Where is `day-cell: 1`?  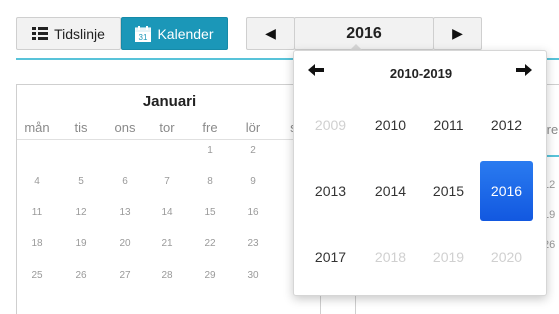 day-cell: 1 is located at coordinates (210, 150).